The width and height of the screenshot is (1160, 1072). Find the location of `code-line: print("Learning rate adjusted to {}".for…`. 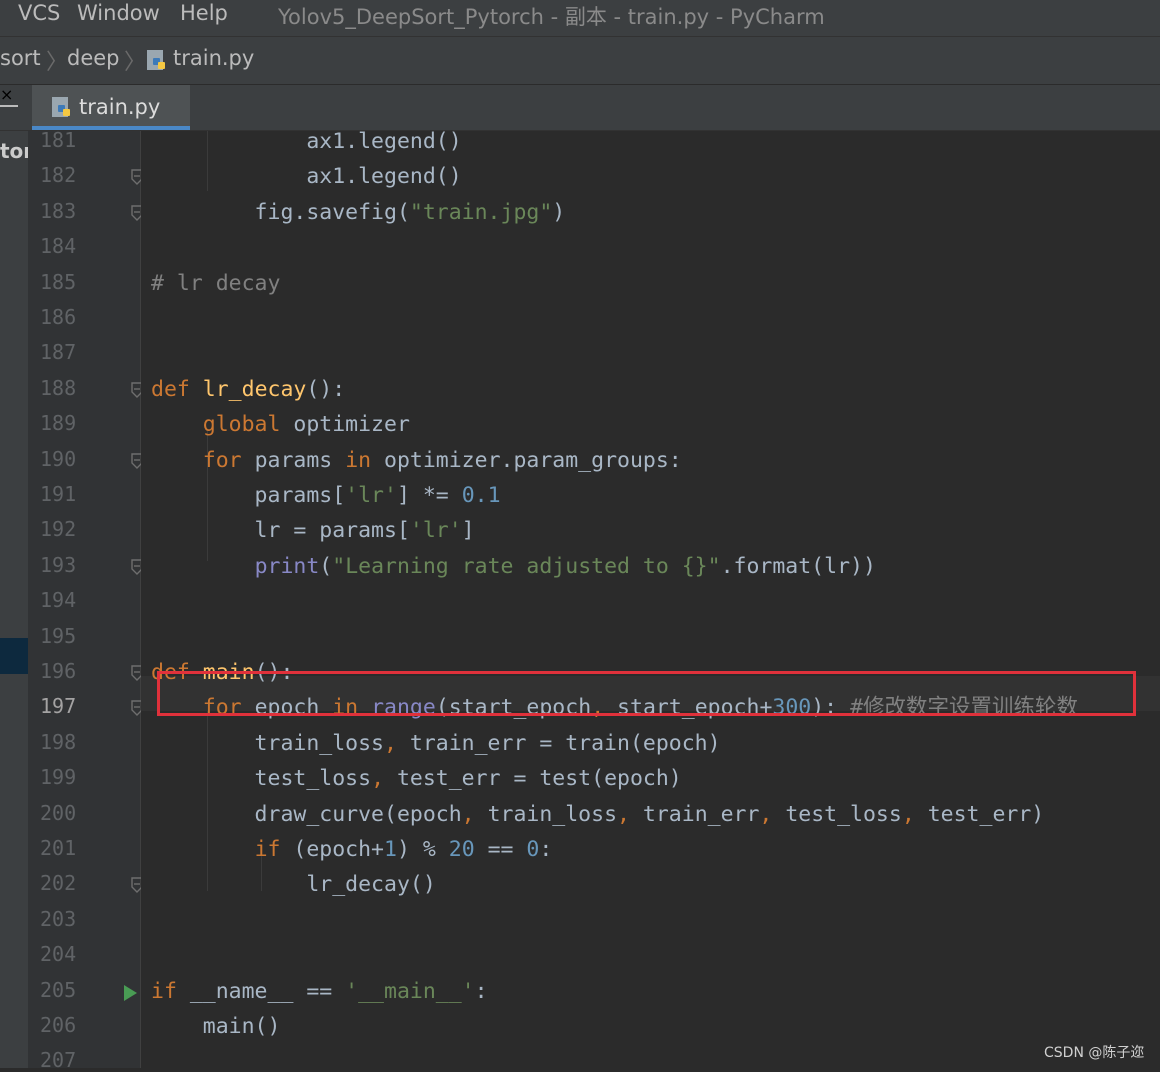

code-line: print("Learning rate adjusted to {}".for… is located at coordinates (513, 567).